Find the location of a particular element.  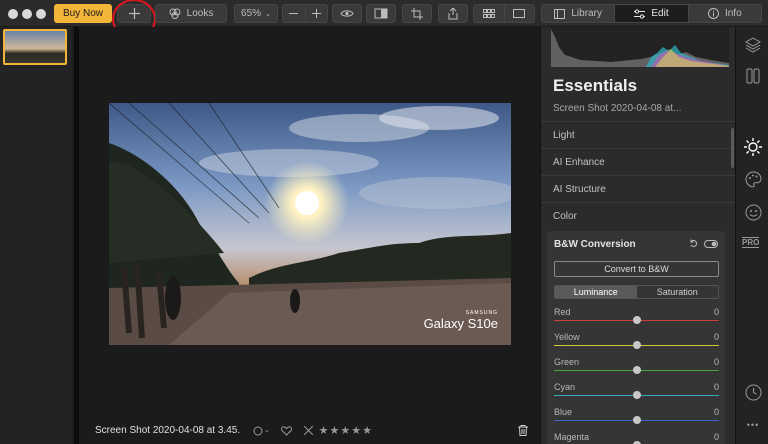

tab-edit: Edit is located at coordinates (651, 13).